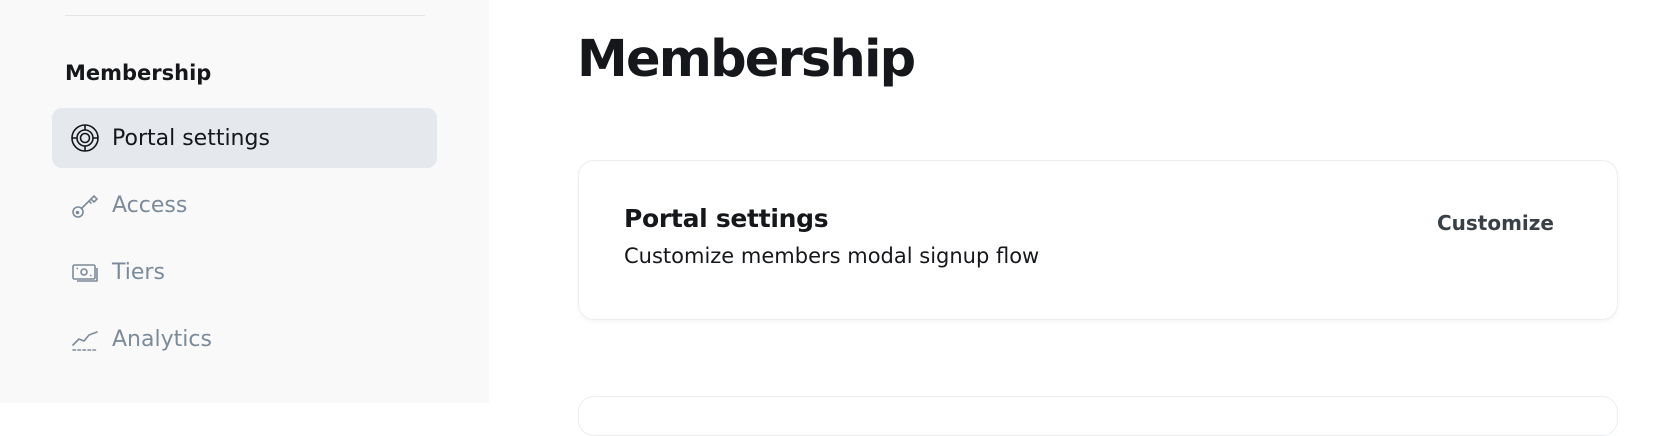 This screenshot has width=1661, height=436. What do you see at coordinates (138, 272) in the screenshot?
I see `sidebar-item-label: Tiers` at bounding box center [138, 272].